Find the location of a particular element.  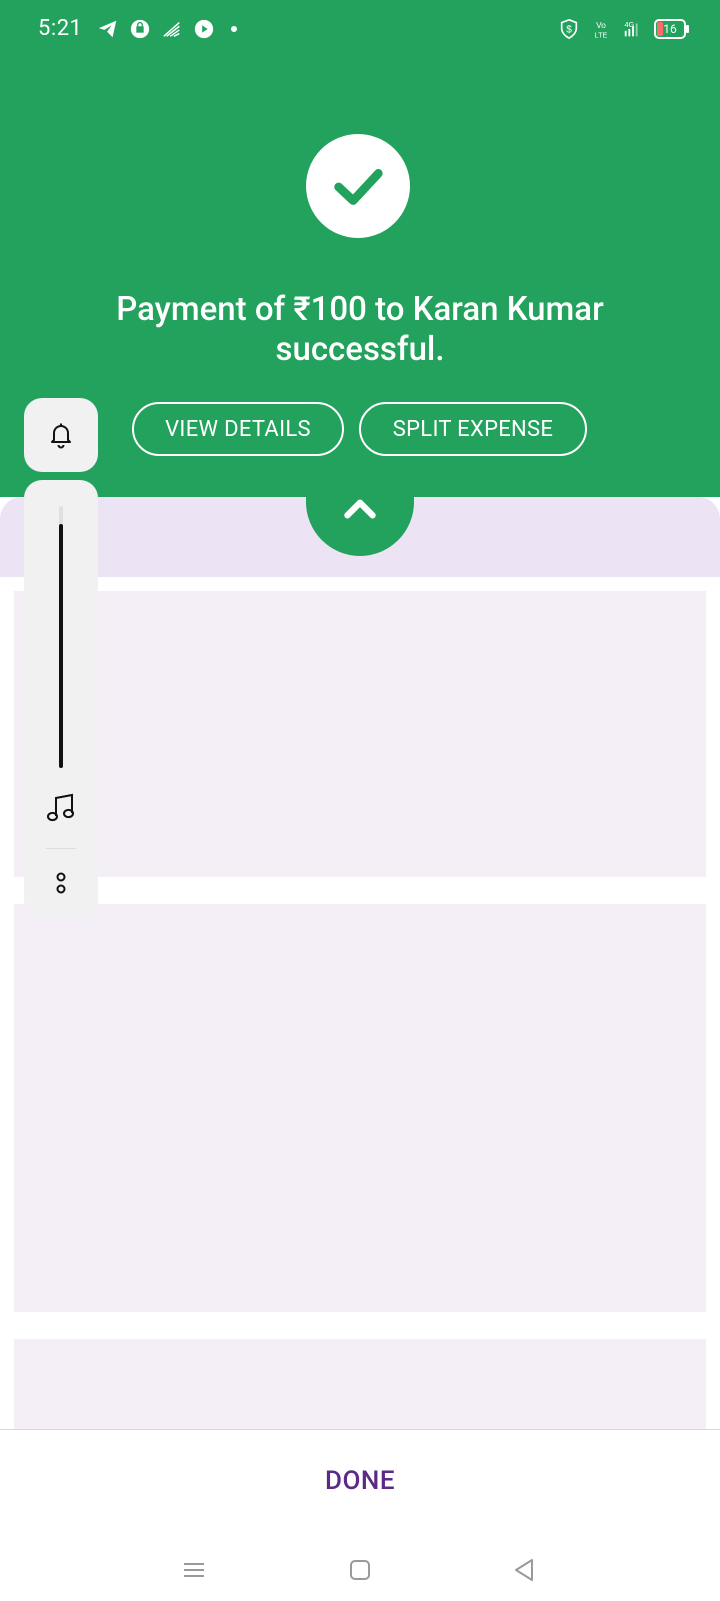

volte-icon: Vo LTE is located at coordinates (601, 29).